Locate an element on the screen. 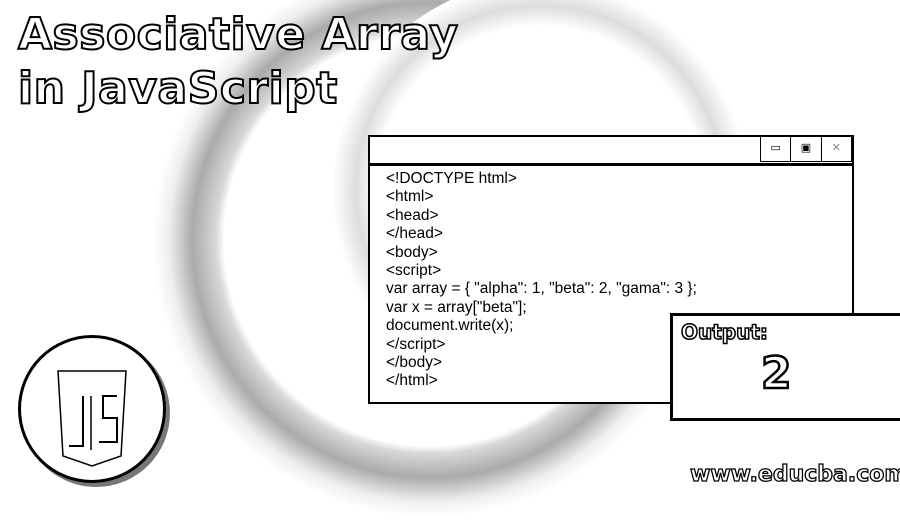 The height and width of the screenshot is (520, 900). output-label: Output: is located at coordinates (724, 332).